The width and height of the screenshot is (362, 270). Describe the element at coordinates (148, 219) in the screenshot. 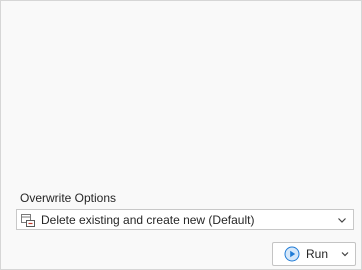

I see `overwrite-options-value: Delete existing and create new (Default)` at that location.